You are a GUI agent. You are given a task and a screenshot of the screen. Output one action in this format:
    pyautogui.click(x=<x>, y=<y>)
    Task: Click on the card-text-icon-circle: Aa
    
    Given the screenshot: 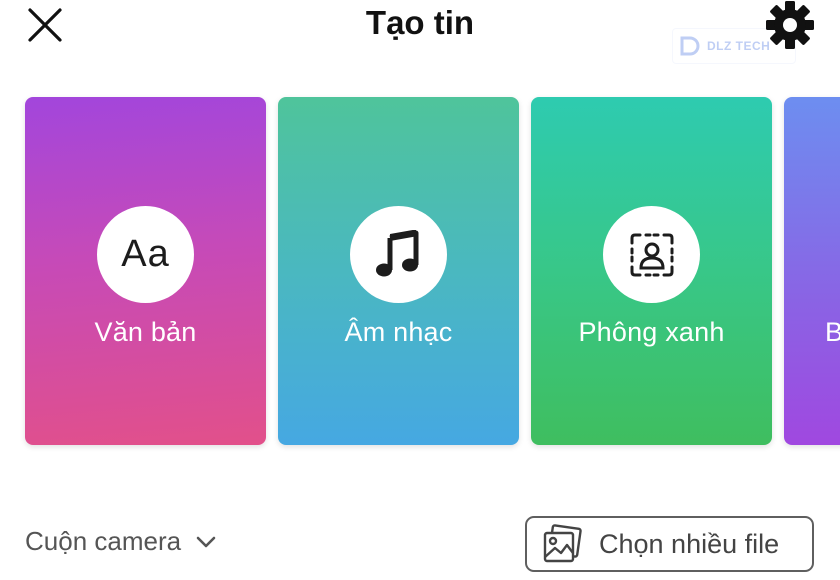 What is the action you would take?
    pyautogui.click(x=145, y=254)
    